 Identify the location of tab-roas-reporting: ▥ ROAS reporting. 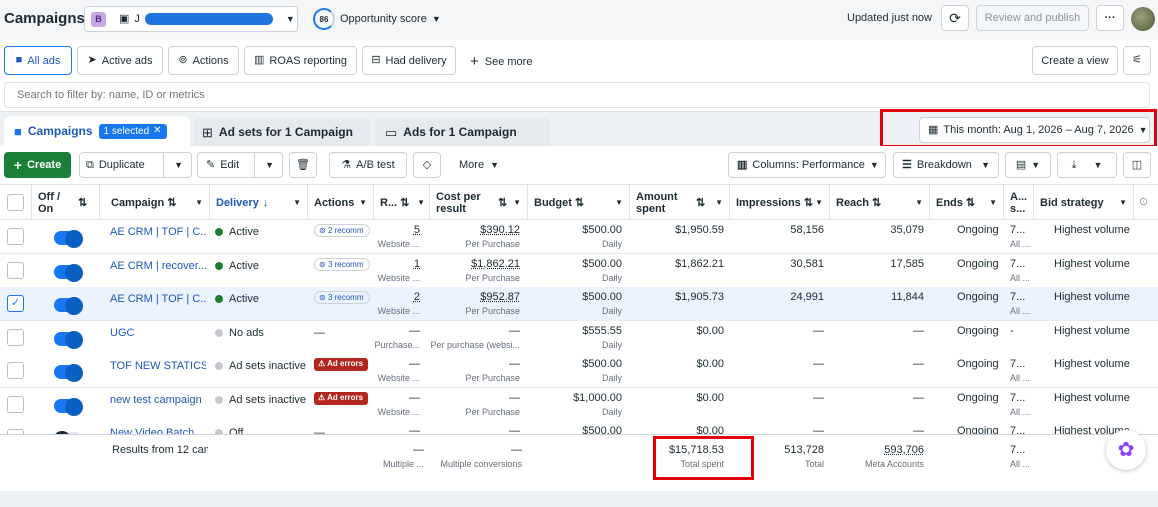
(300, 60).